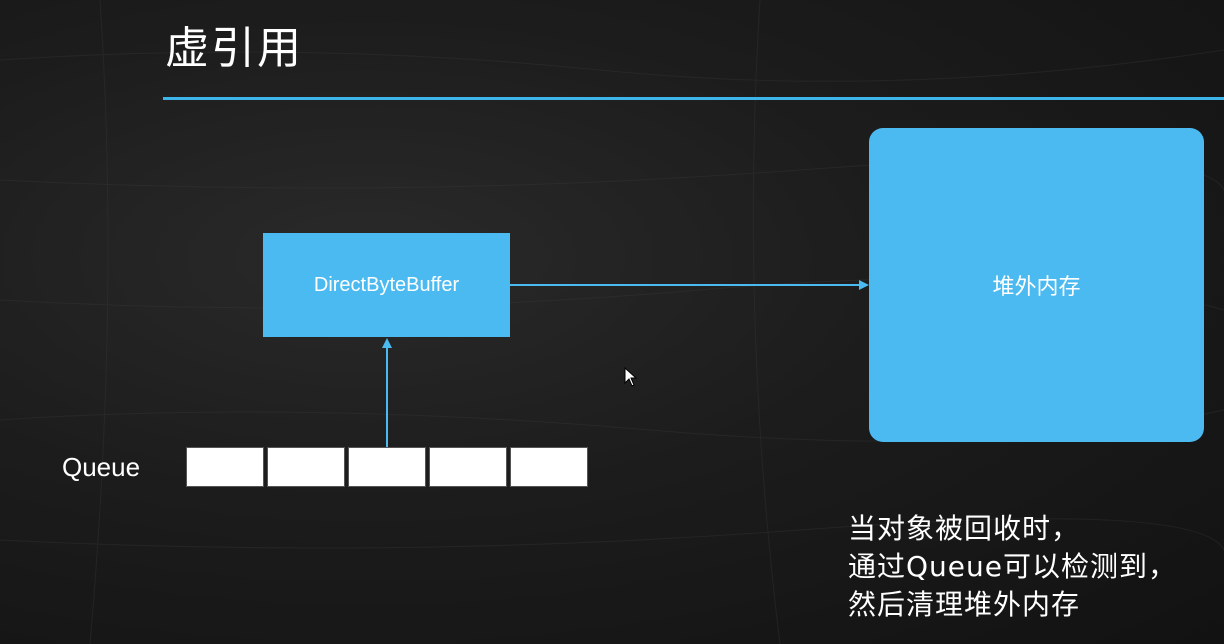  I want to click on note-line: 当对象被回收时，, so click(964, 528).